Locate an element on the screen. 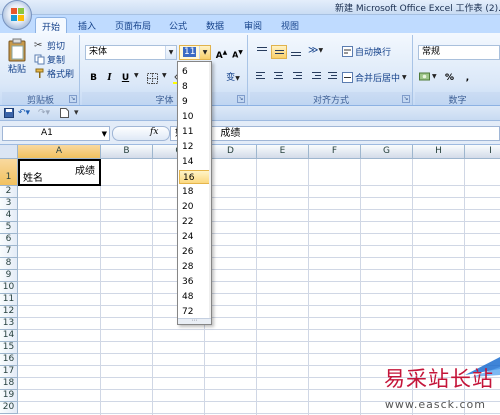 The width and height of the screenshot is (500, 415). row-header: 7 is located at coordinates (9, 252).